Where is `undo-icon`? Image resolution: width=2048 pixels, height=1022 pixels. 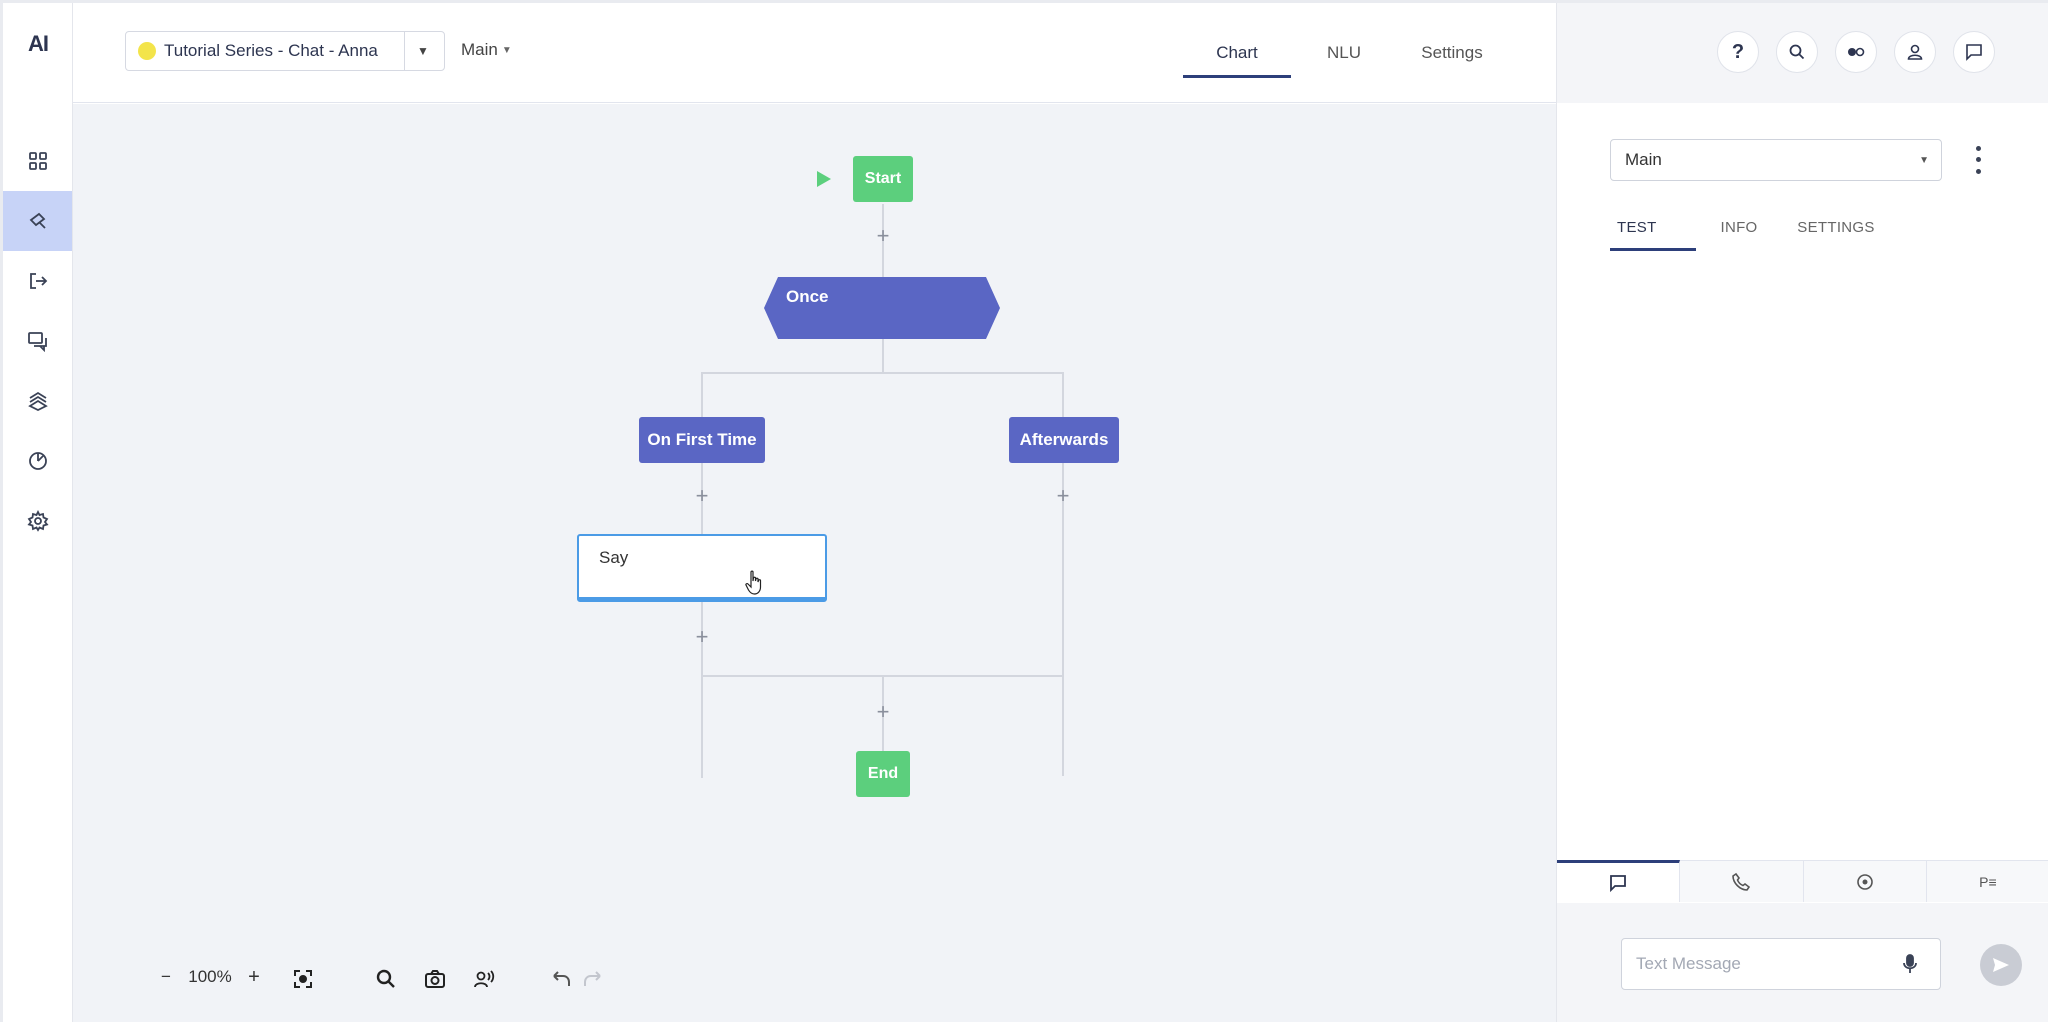
undo-icon is located at coordinates (561, 978).